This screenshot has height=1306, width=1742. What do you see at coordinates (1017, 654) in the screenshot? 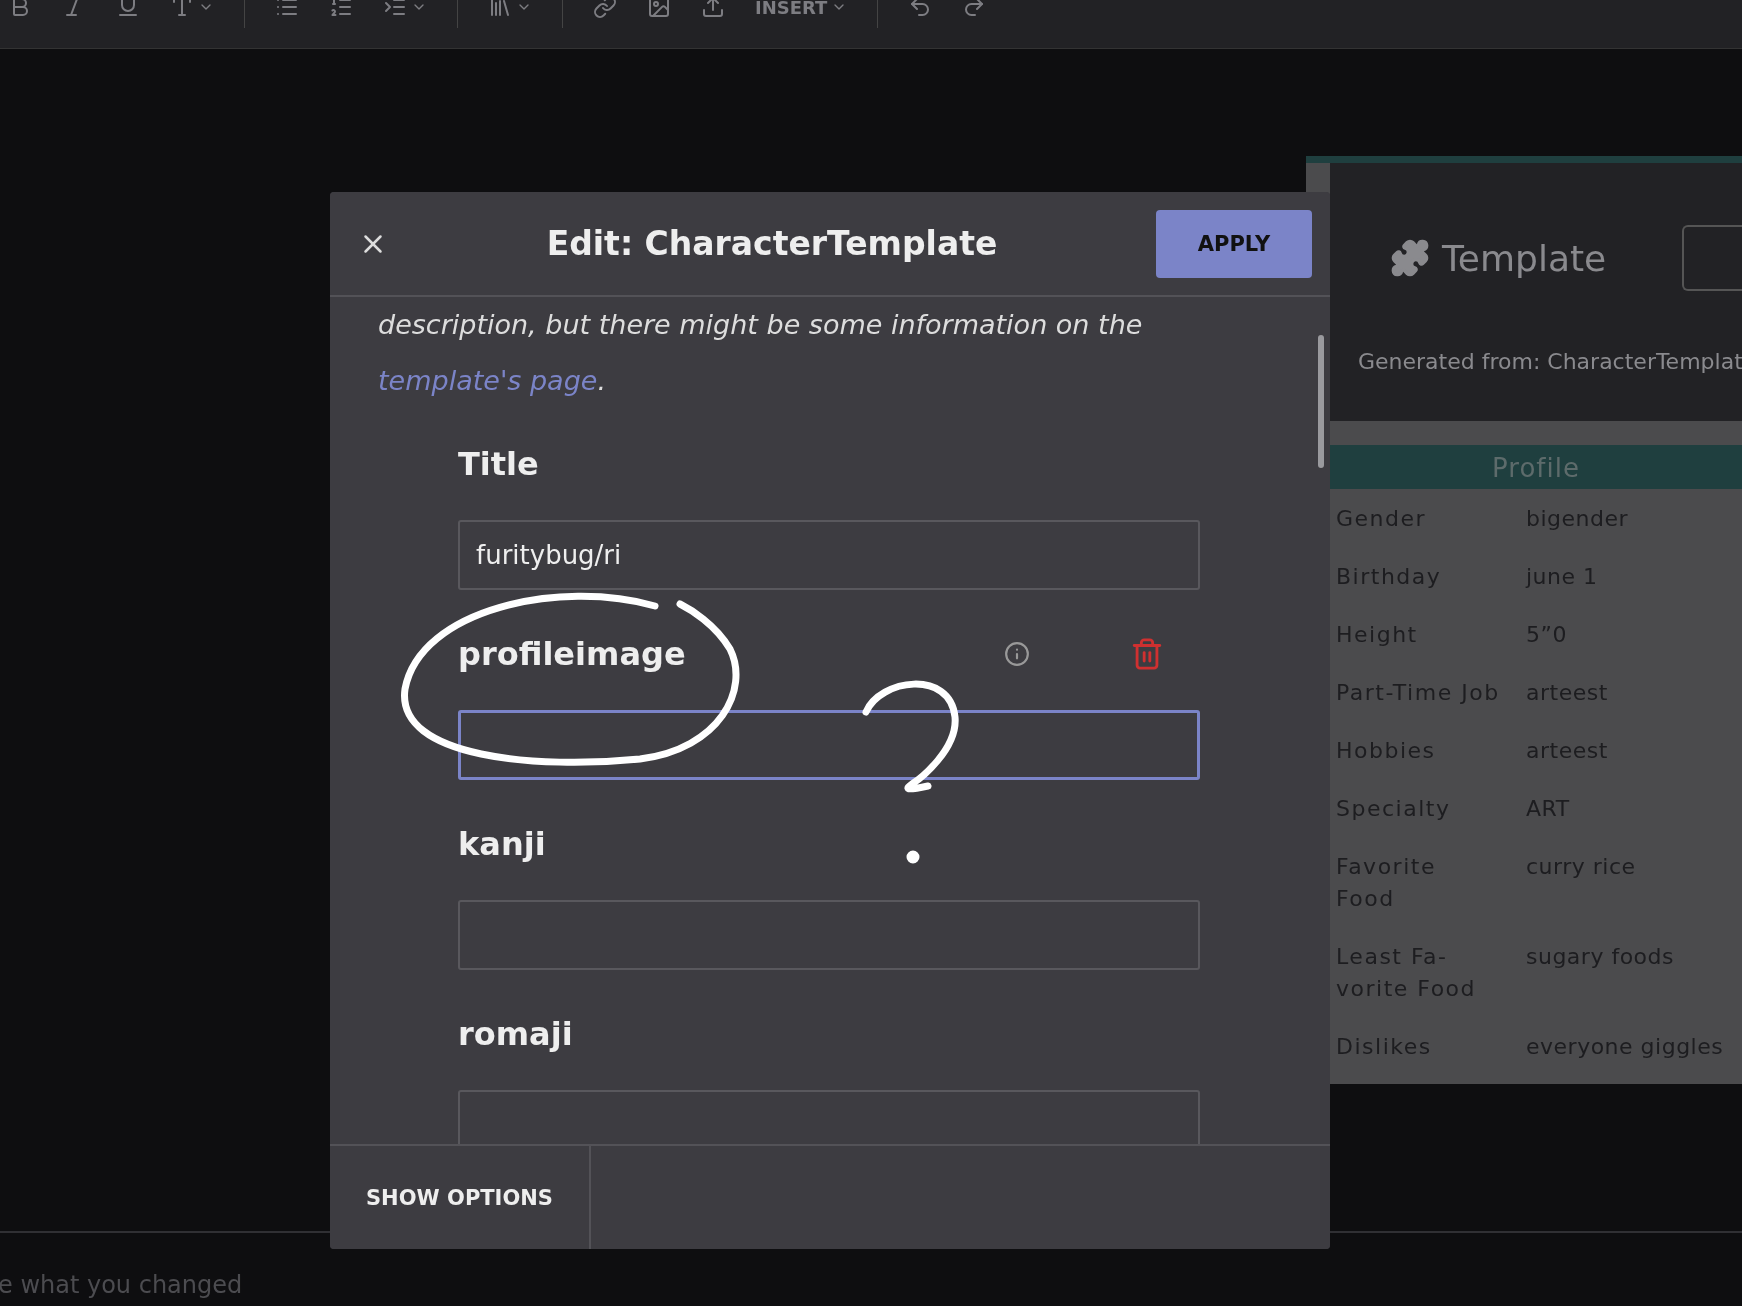
I see `info-icon` at bounding box center [1017, 654].